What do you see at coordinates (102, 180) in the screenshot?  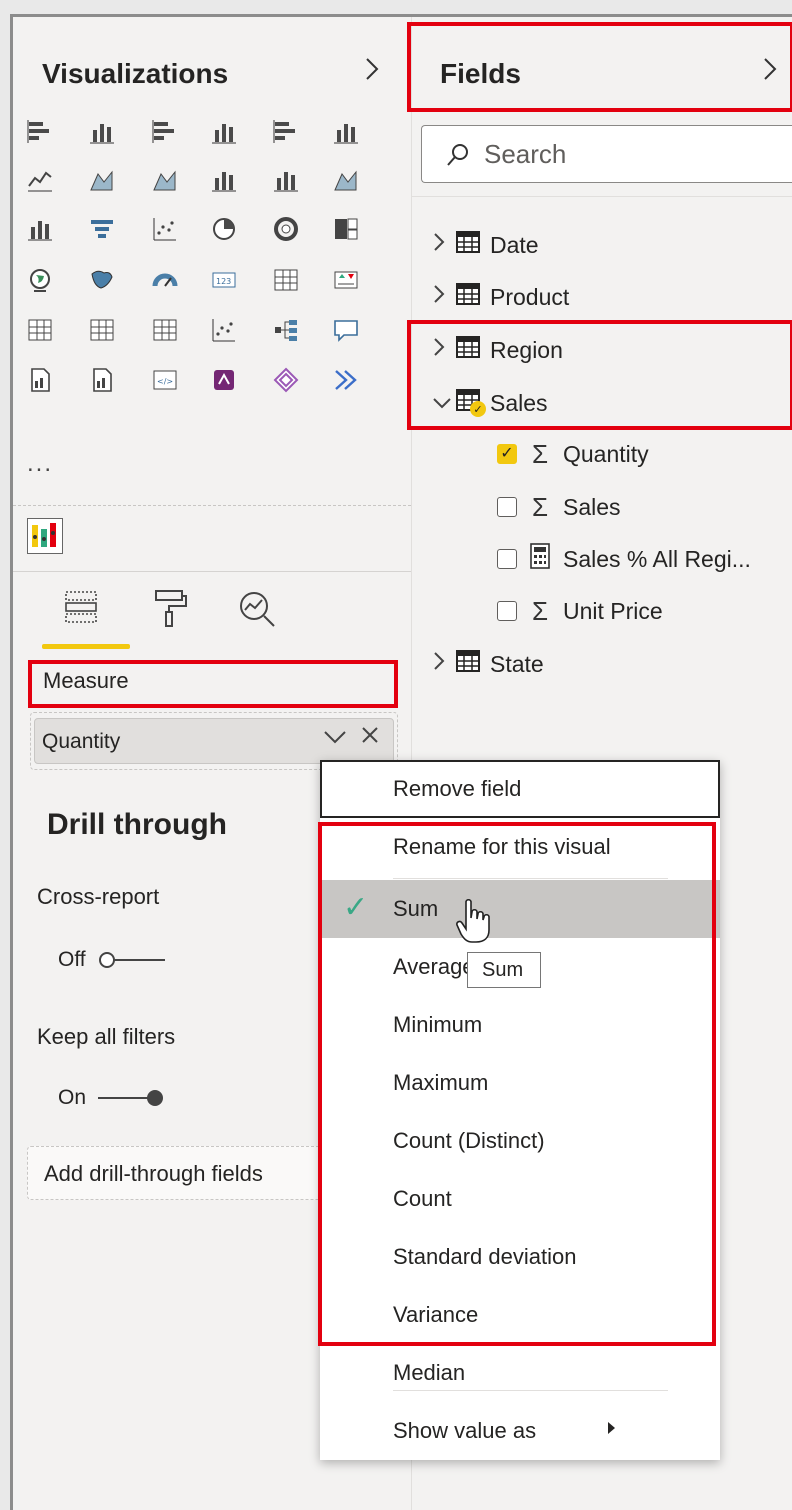 I see `area-chart-icon` at bounding box center [102, 180].